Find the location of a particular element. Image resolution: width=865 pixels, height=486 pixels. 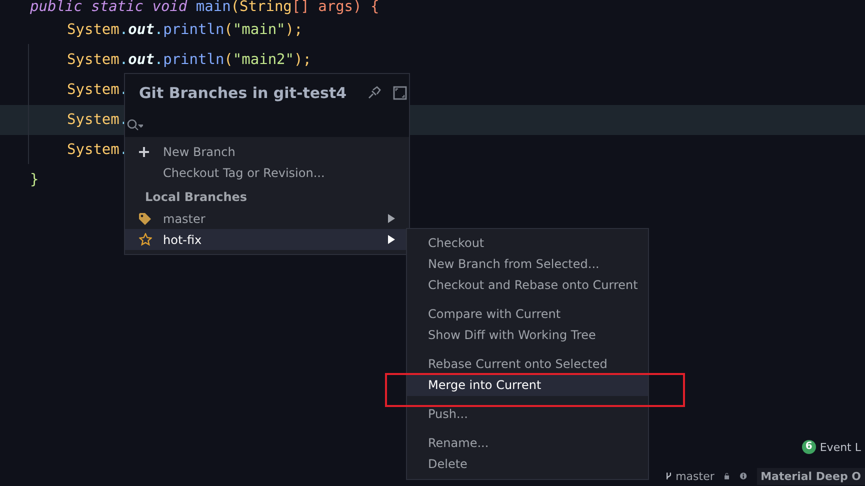

tag-icon is located at coordinates (145, 218).